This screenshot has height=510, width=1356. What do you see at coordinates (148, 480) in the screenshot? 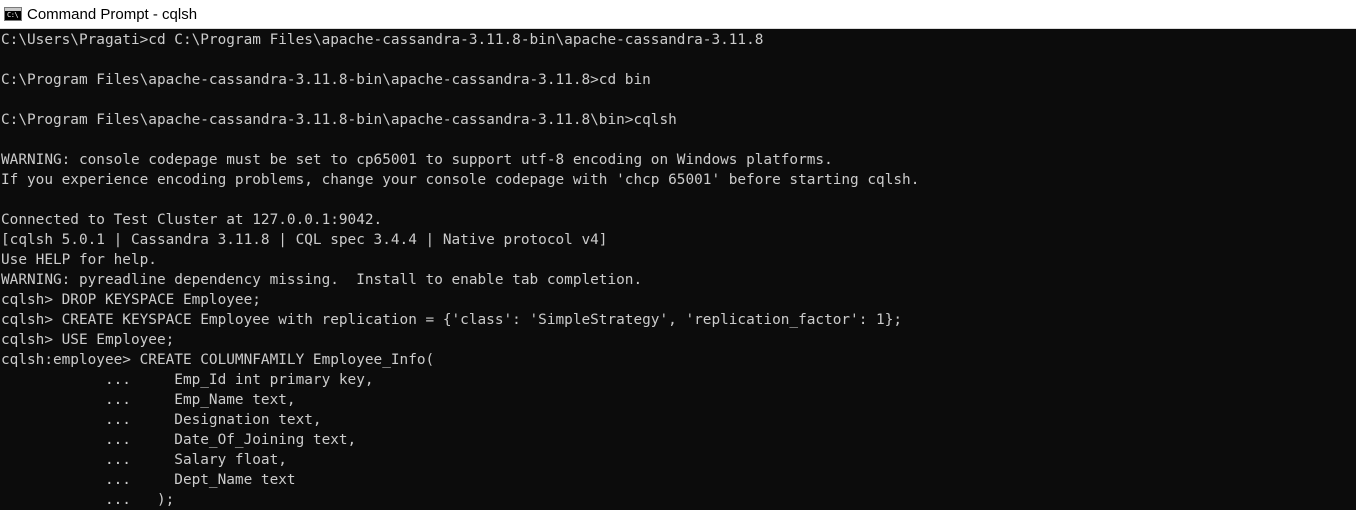
I see `console-line: ... Dept_Name text` at bounding box center [148, 480].